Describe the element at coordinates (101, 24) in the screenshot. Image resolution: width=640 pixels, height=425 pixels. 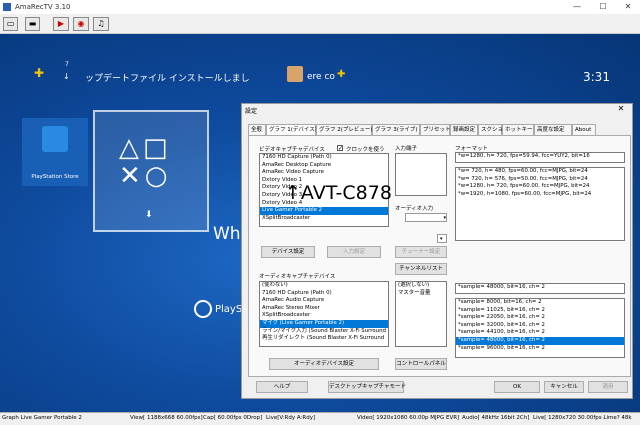
I see `music-icon: ♫` at that location.